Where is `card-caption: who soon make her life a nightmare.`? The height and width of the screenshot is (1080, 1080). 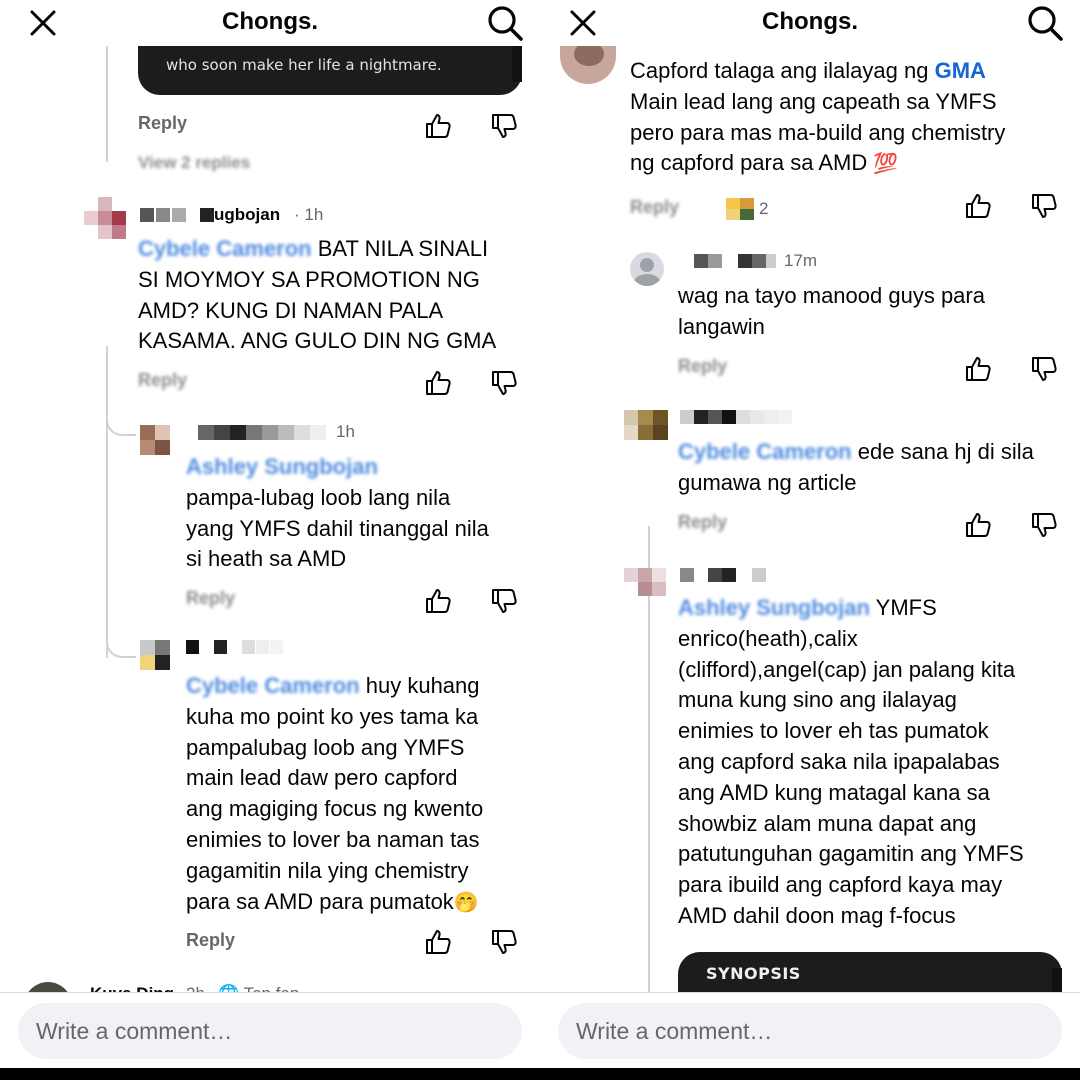 card-caption: who soon make her life a nightmare. is located at coordinates (304, 65).